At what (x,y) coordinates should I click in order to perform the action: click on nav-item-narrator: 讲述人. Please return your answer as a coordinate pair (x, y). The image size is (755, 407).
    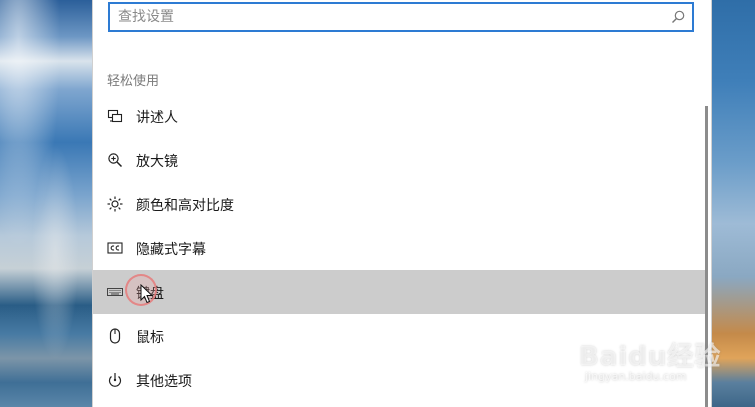
    Looking at the image, I should click on (399, 116).